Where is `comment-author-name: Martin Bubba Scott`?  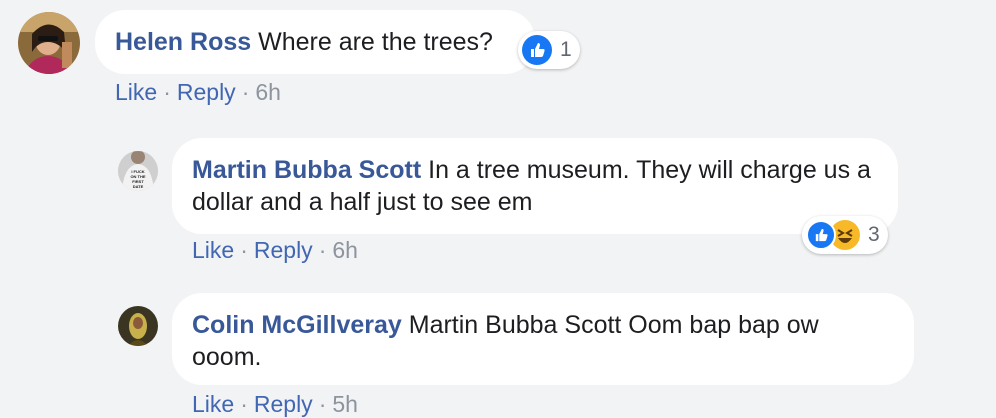
comment-author-name: Martin Bubba Scott is located at coordinates (306, 170).